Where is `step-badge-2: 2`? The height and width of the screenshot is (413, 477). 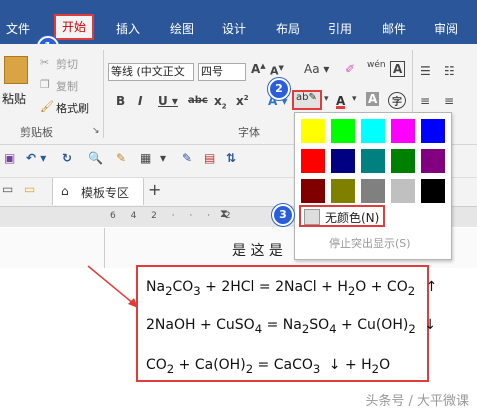
step-badge-2: 2 is located at coordinates (279, 89).